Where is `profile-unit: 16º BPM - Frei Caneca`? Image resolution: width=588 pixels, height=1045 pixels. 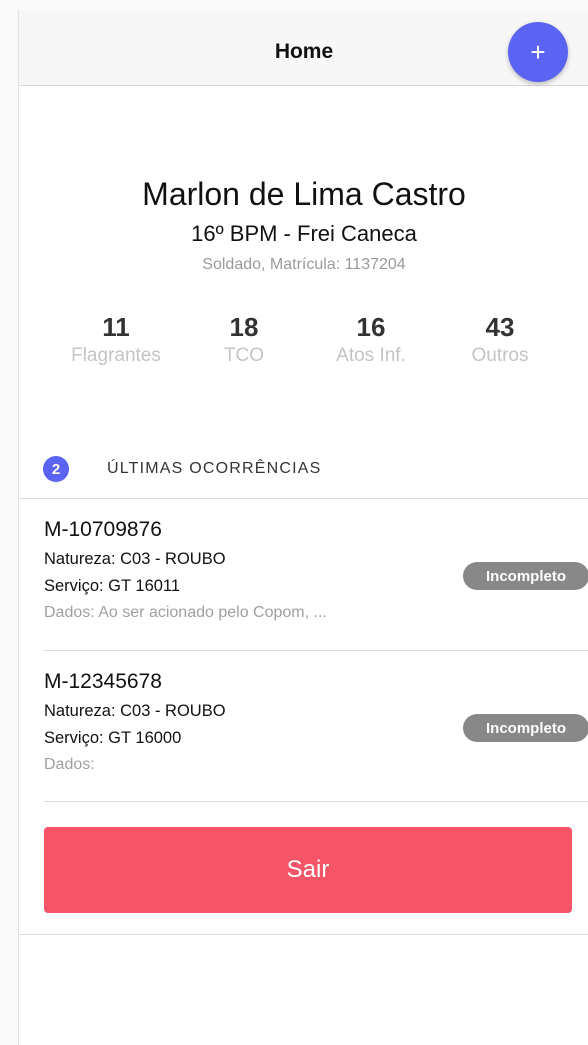
profile-unit: 16º BPM - Frei Caneca is located at coordinates (304, 233).